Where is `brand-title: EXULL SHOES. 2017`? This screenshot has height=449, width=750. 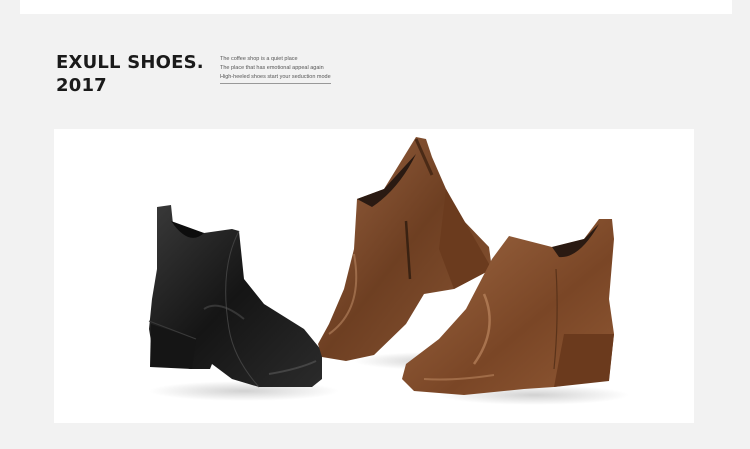
brand-title: EXULL SHOES. 2017 is located at coordinates (130, 74).